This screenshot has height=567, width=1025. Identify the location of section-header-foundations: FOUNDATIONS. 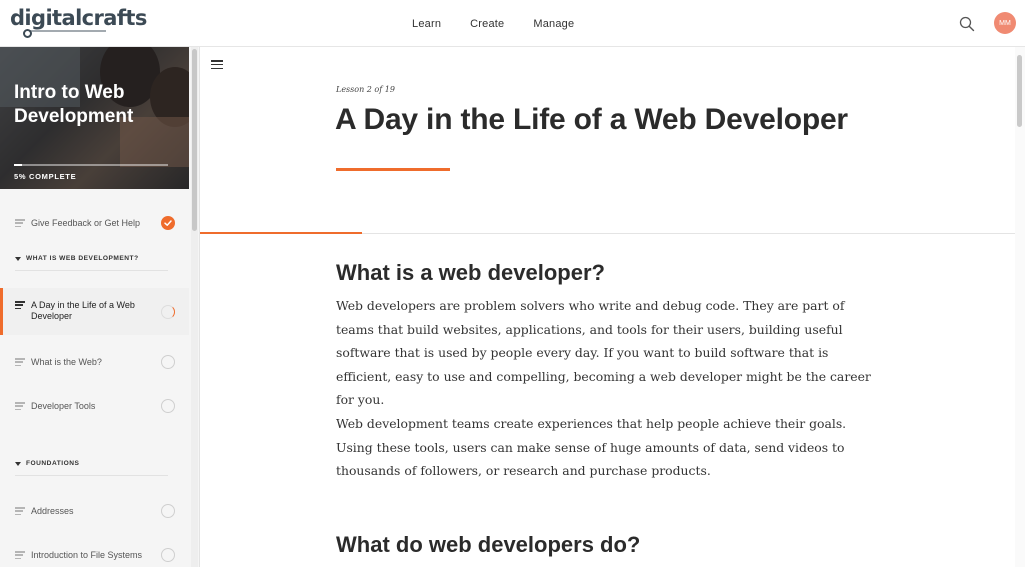
(91, 464).